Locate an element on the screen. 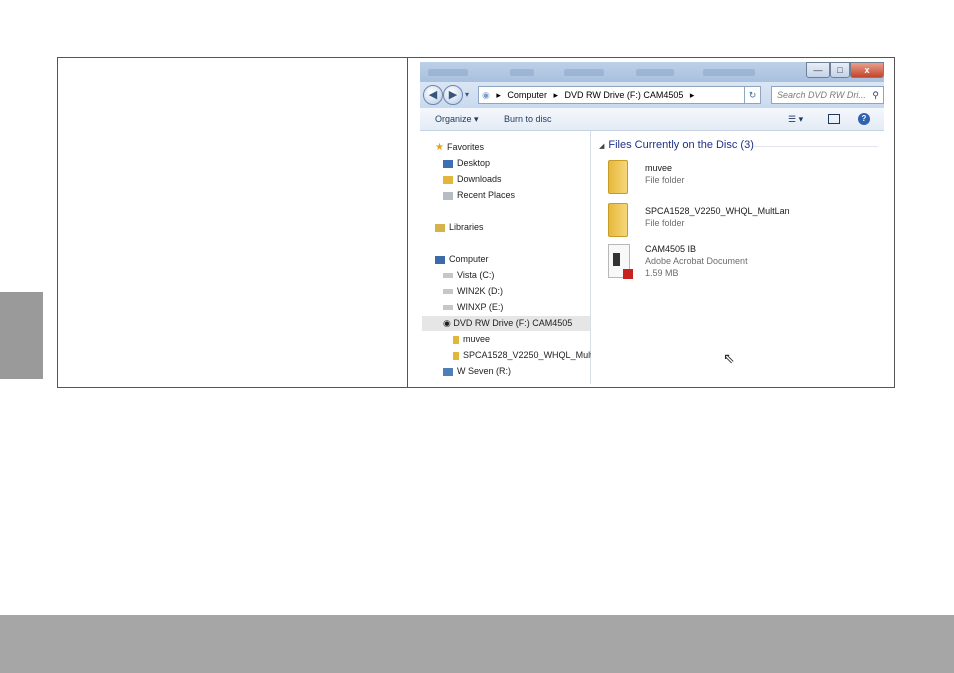 The height and width of the screenshot is (673, 954). nav-label: Libraries is located at coordinates (466, 227).